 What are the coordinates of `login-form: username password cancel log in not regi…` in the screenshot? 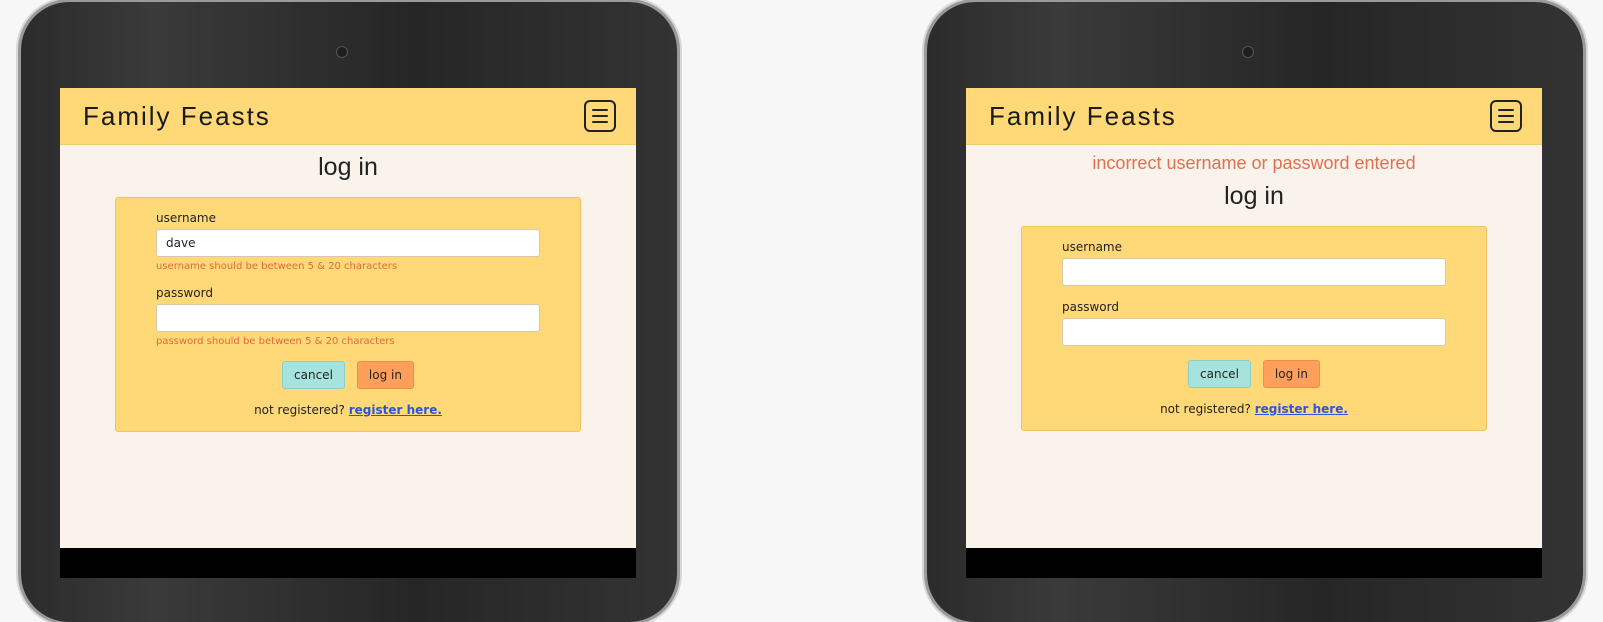 It's located at (1254, 328).